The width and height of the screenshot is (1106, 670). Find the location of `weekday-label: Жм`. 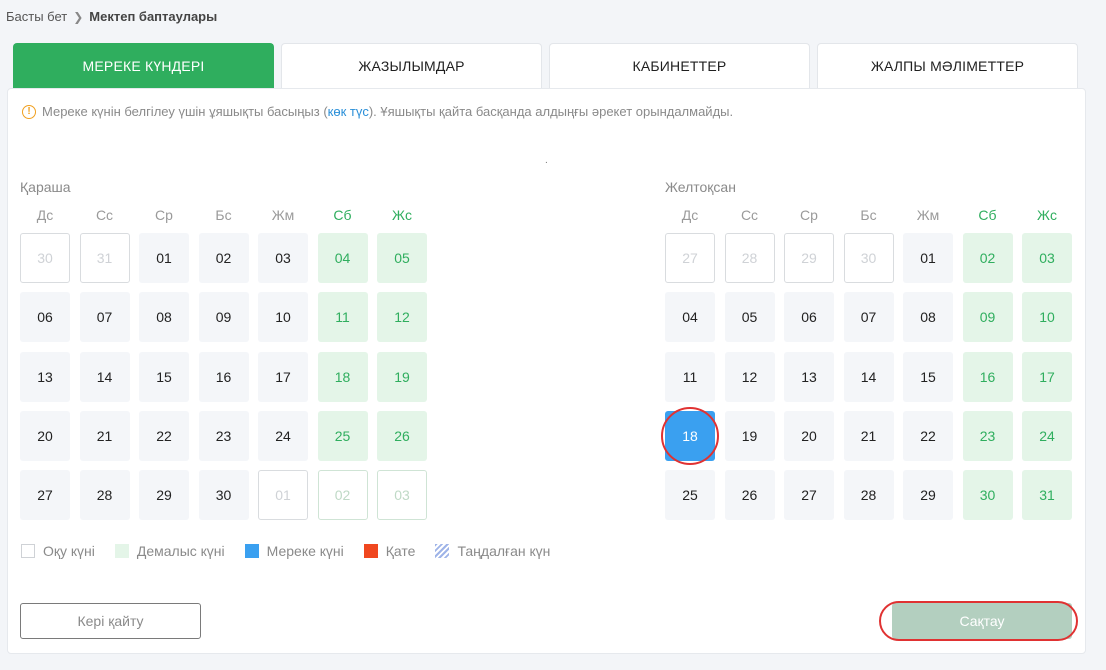

weekday-label: Жм is located at coordinates (283, 215).